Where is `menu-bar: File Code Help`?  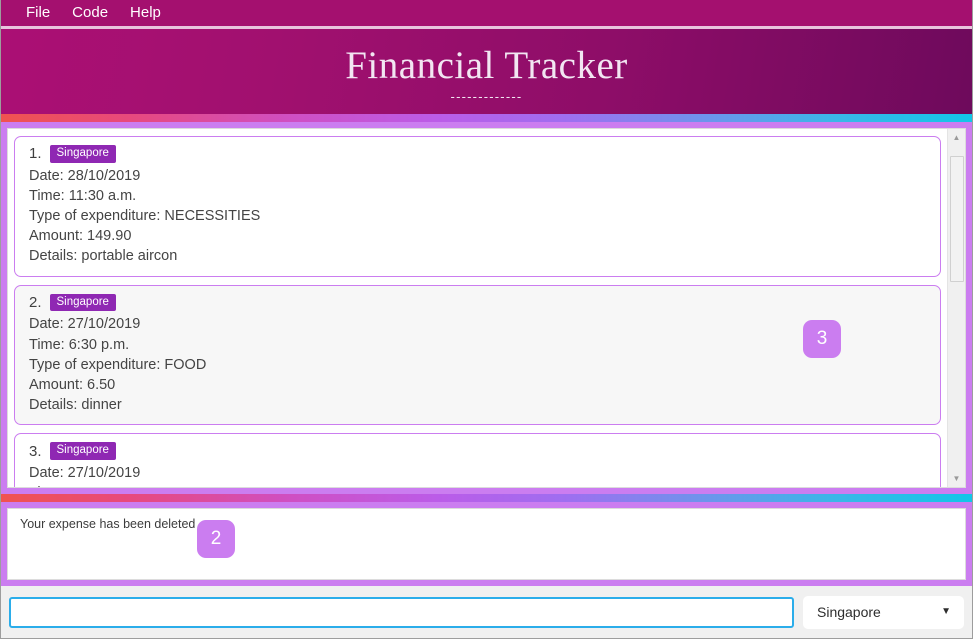 menu-bar: File Code Help is located at coordinates (486, 14).